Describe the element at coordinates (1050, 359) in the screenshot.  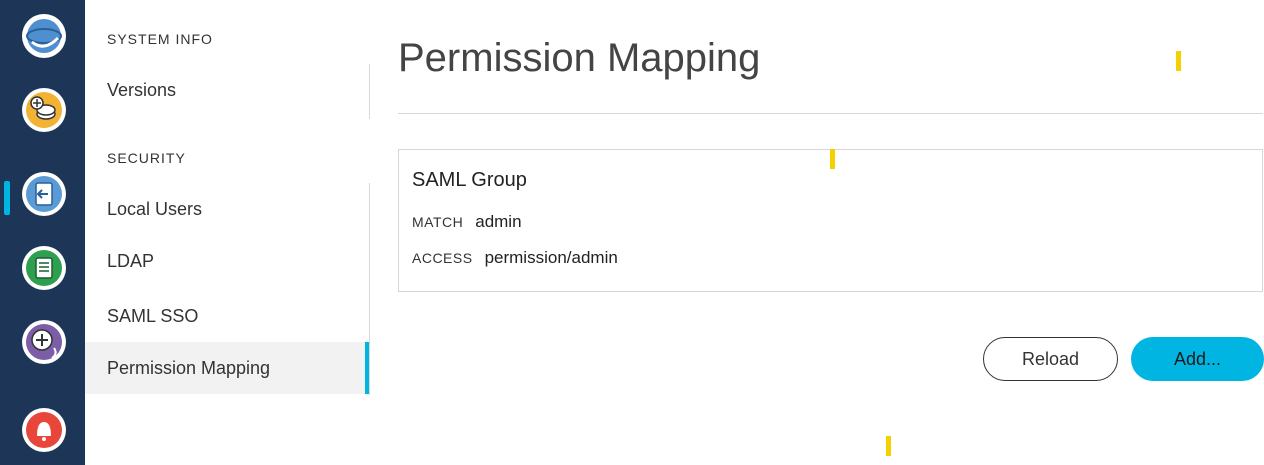
I see `reload-button: Reload` at that location.